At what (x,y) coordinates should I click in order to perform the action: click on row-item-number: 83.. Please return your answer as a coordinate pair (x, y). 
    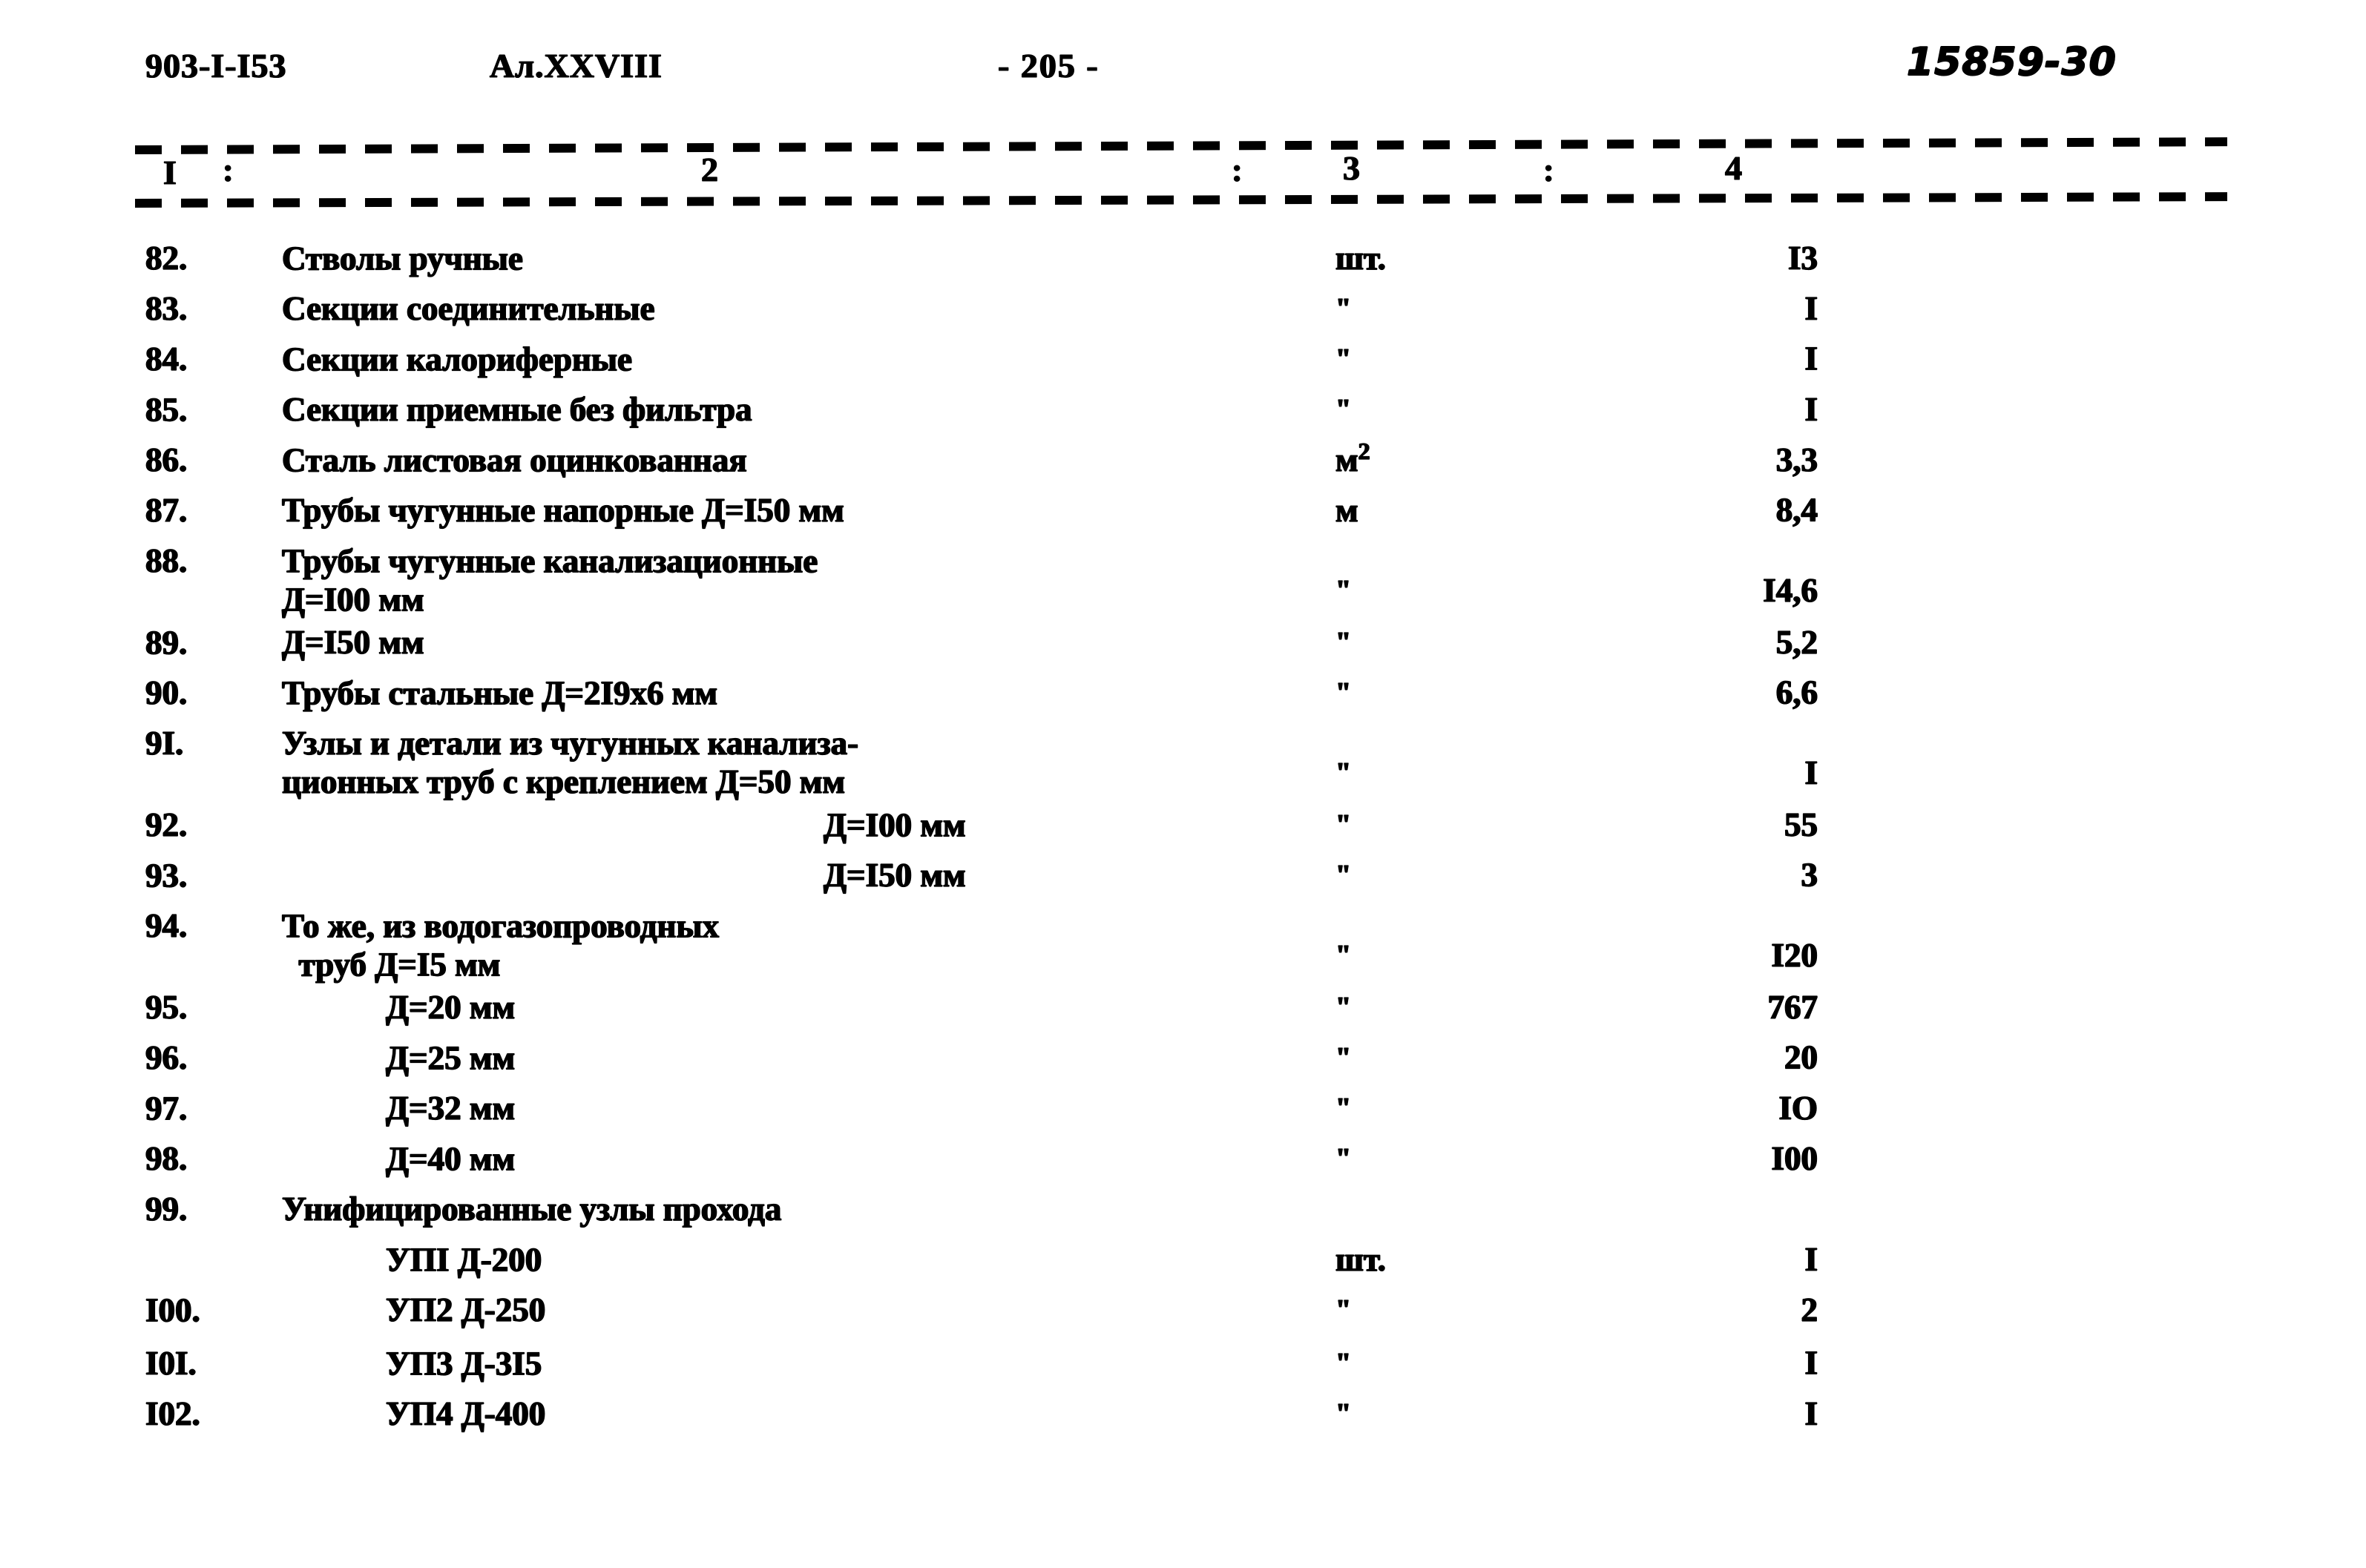
    Looking at the image, I should click on (167, 308).